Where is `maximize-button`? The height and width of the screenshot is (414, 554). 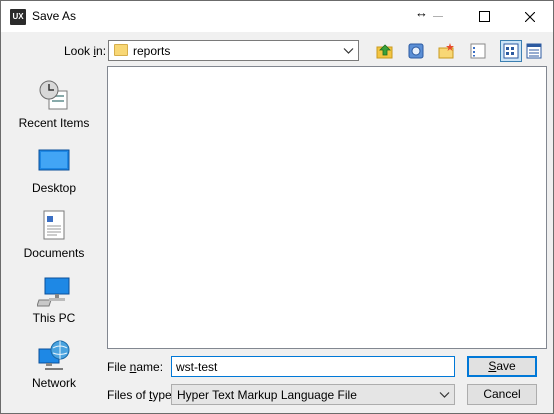
maximize-button is located at coordinates (484, 16).